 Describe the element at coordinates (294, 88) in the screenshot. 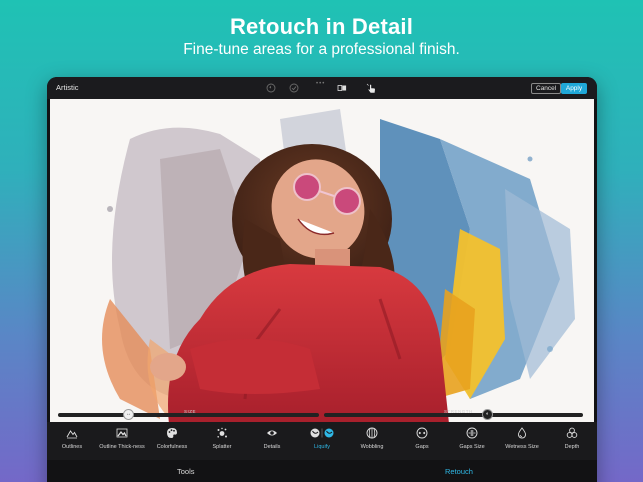

I see `redo-icon` at that location.